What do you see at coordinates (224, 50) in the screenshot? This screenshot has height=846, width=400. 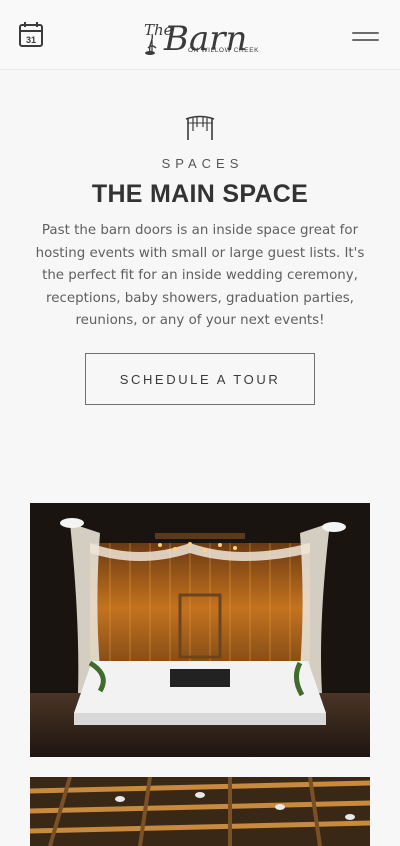 I see `logo-subtitle: ON WILLOW CREEK` at bounding box center [224, 50].